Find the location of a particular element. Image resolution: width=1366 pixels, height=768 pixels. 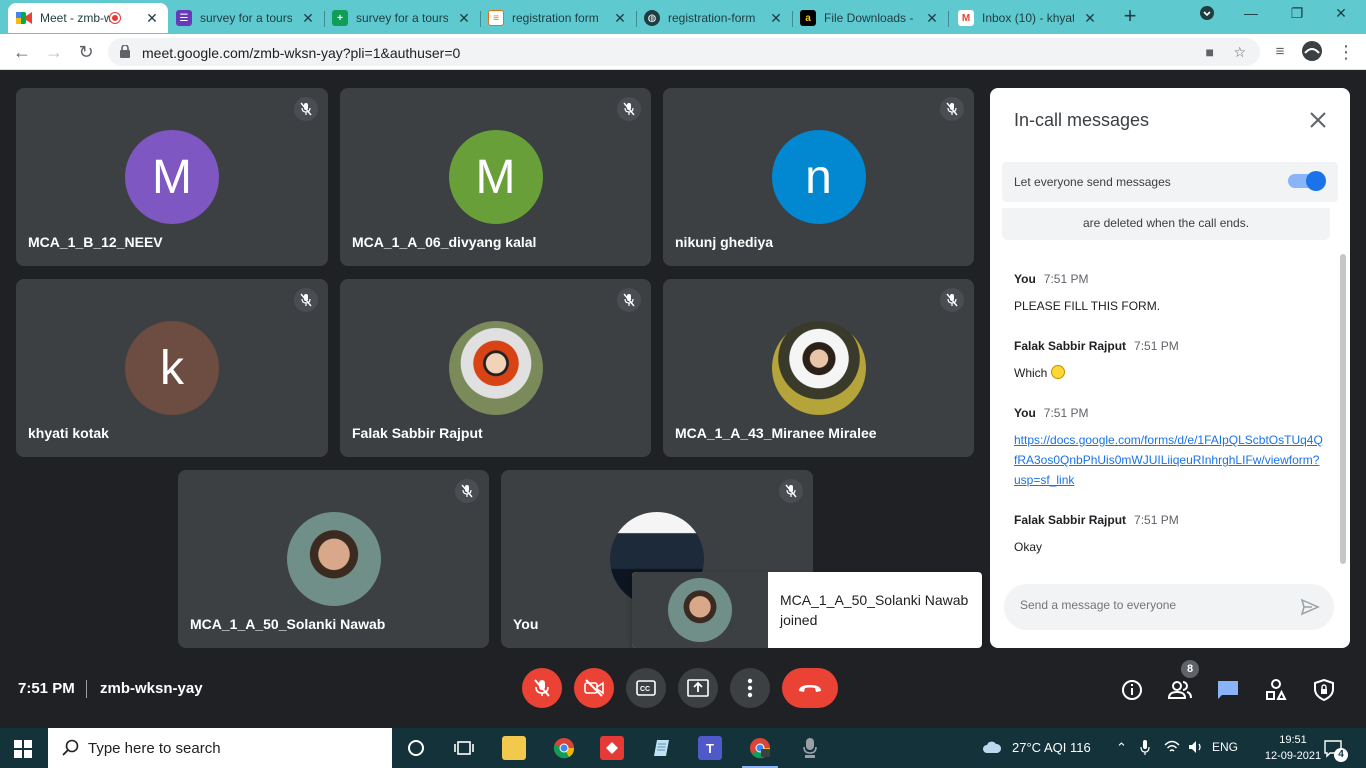

tab-title: registration form is located at coordinates (555, 18).